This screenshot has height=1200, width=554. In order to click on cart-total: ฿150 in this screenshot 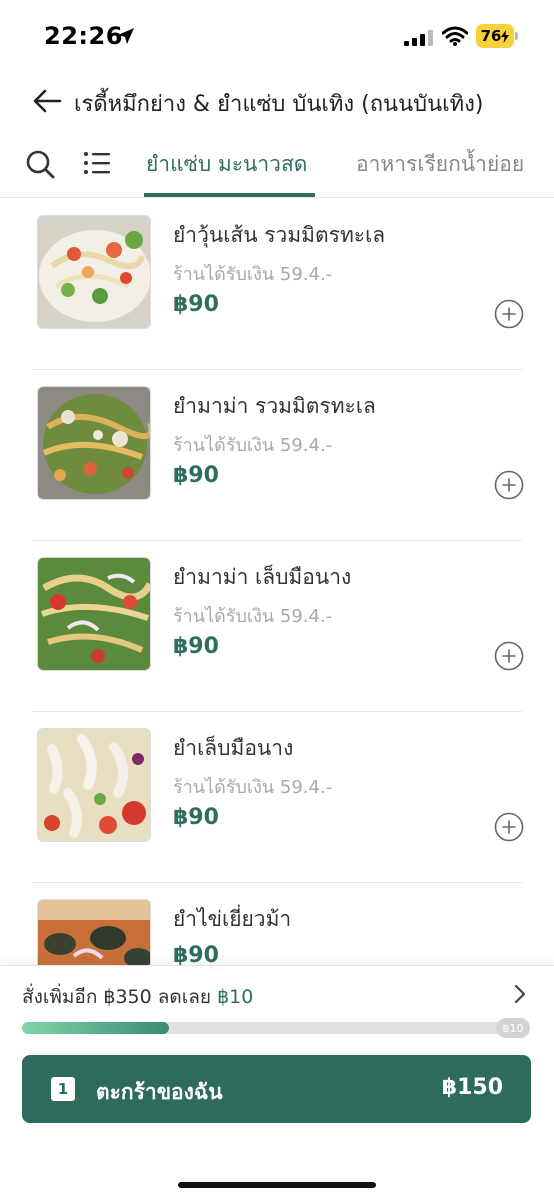, I will do `click(472, 1087)`.